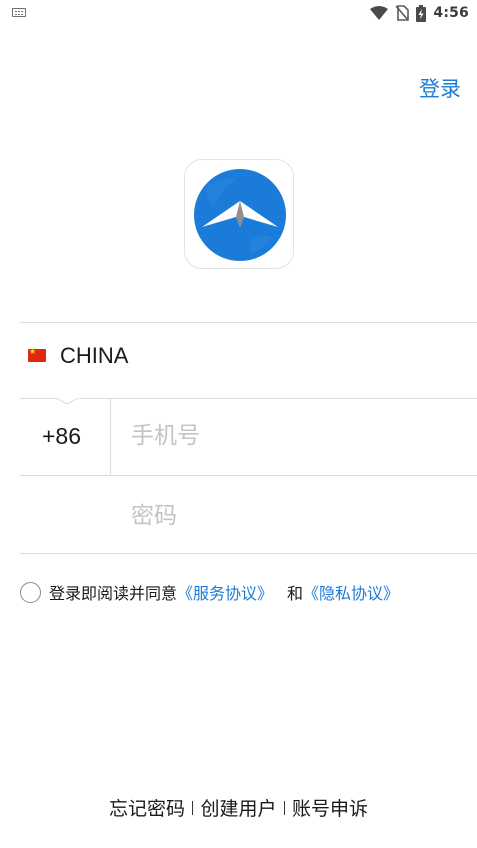 The width and height of the screenshot is (477, 848). I want to click on agreement-row: 登录即阅读并同意 《服务协议》 和 《隐私协议》, so click(209, 592).